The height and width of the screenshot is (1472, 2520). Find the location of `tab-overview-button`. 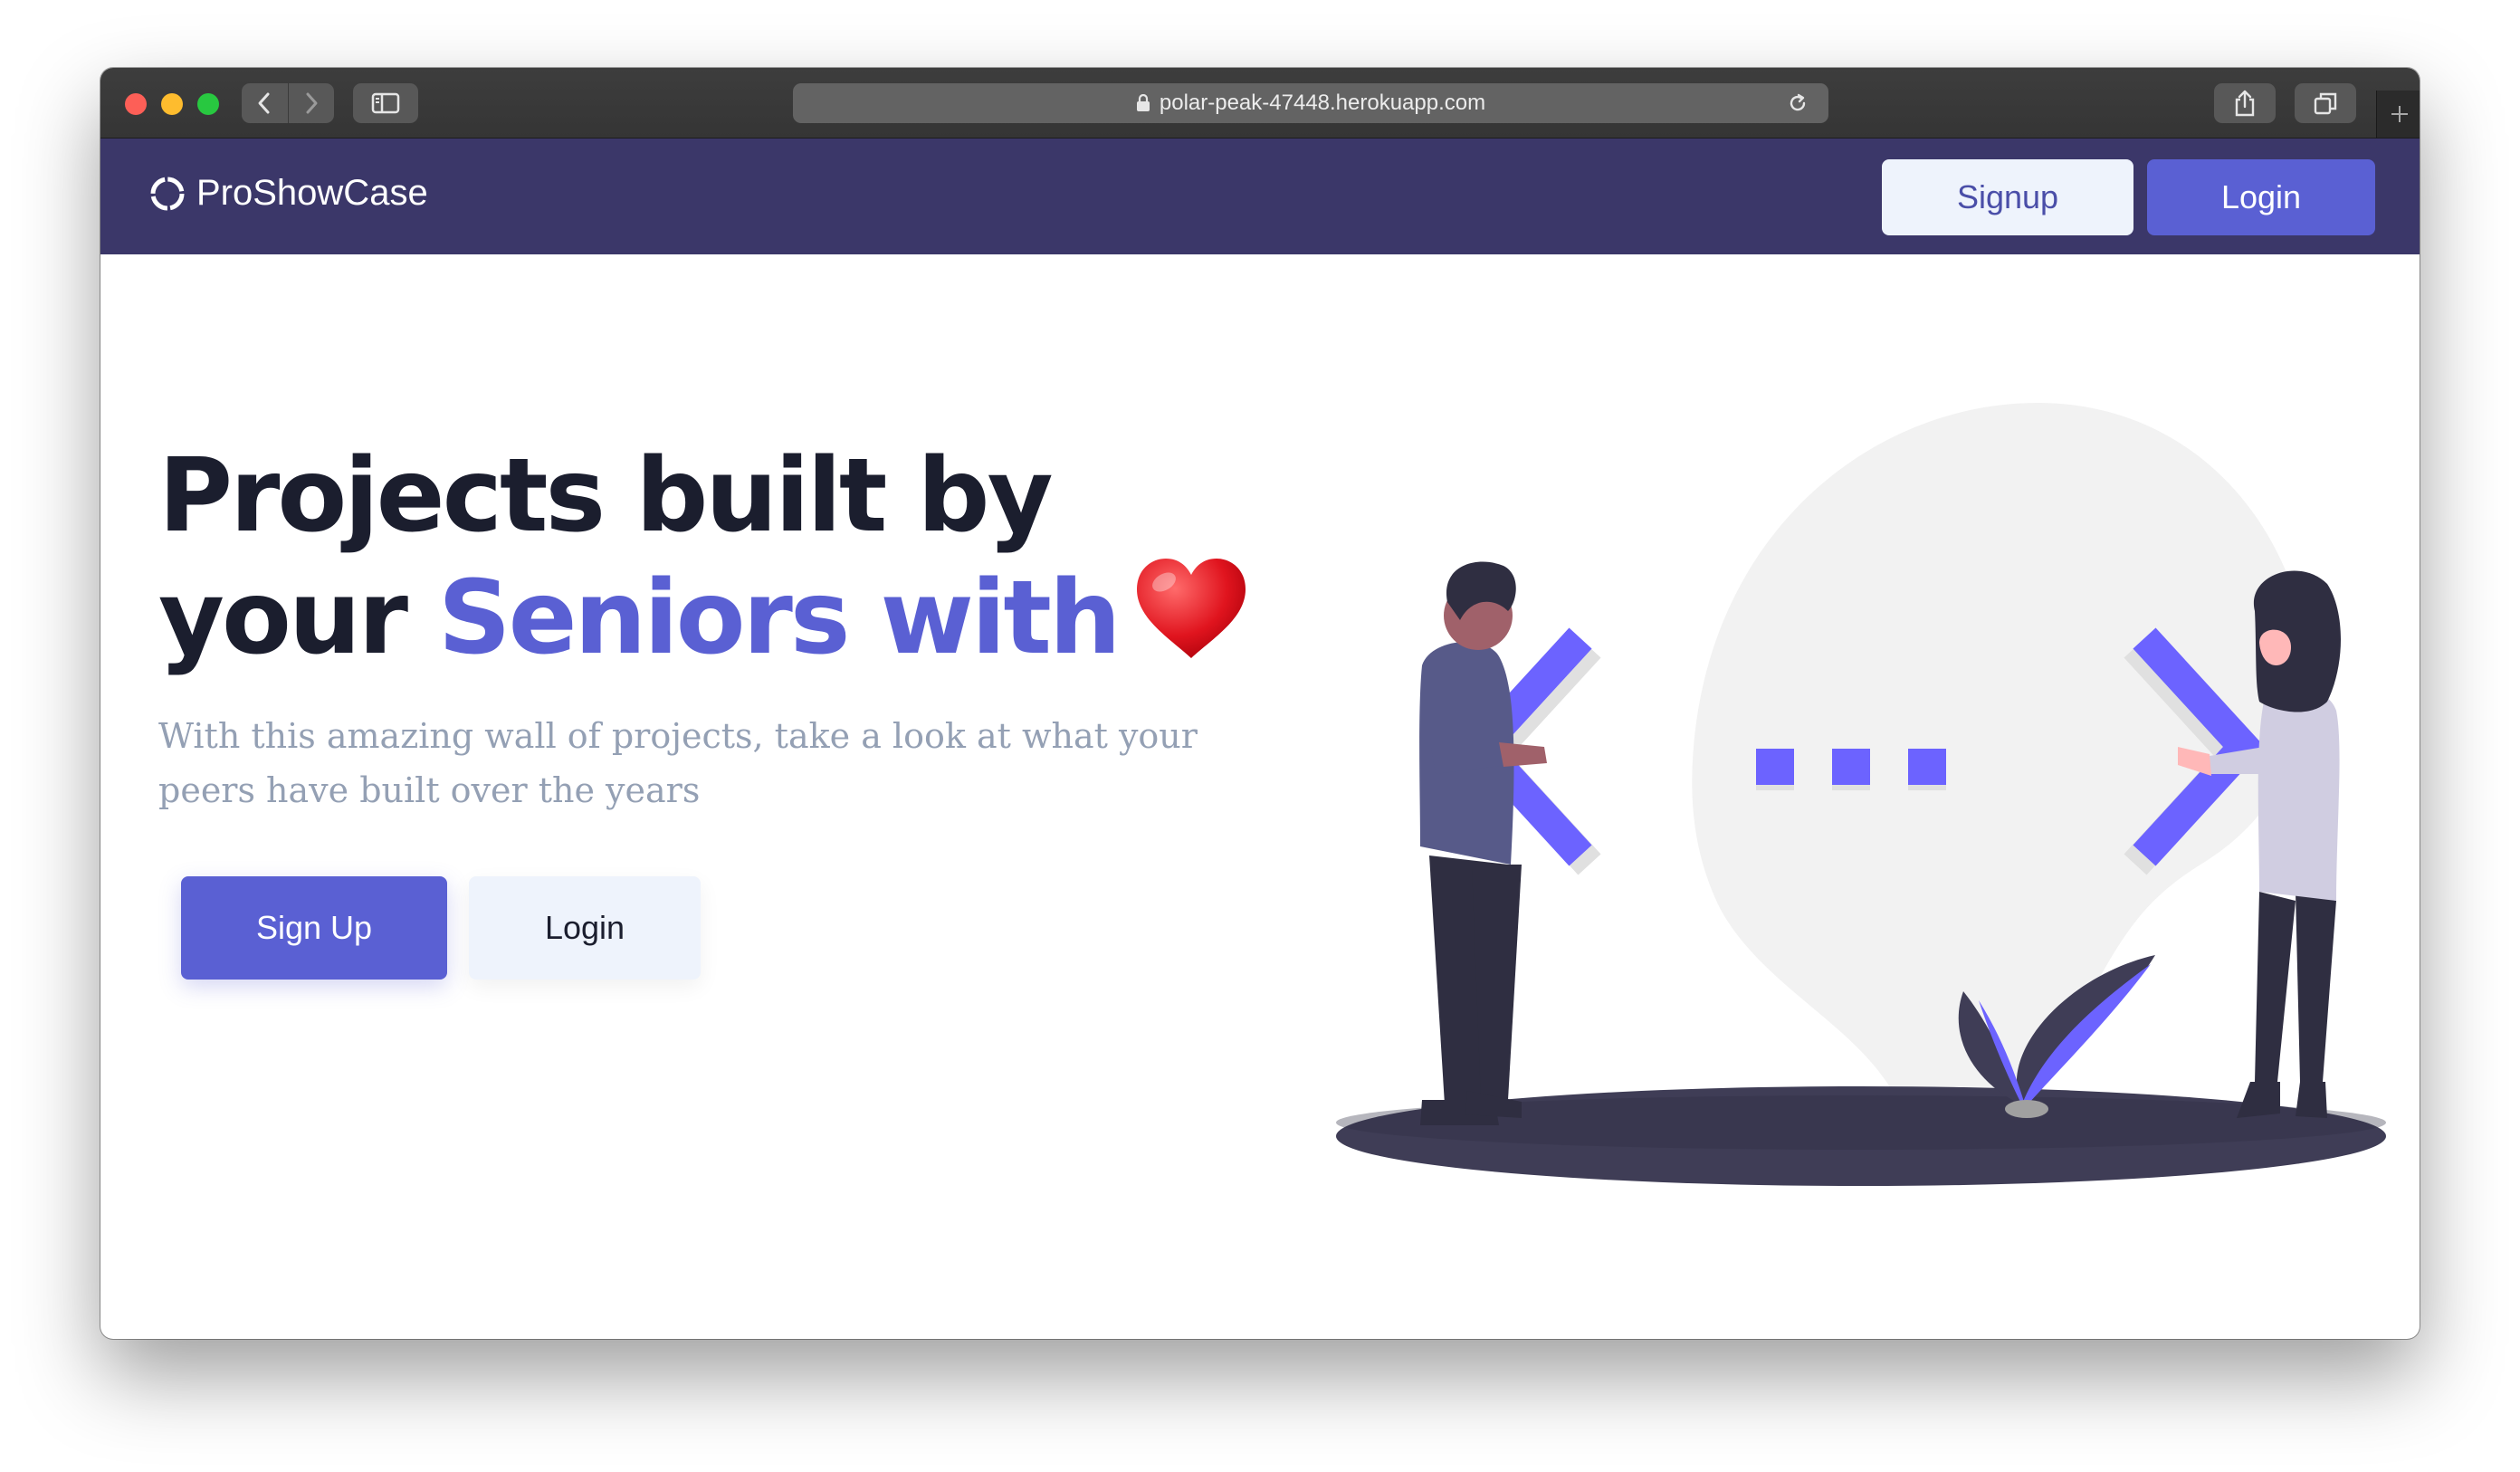

tab-overview-button is located at coordinates (2325, 103).